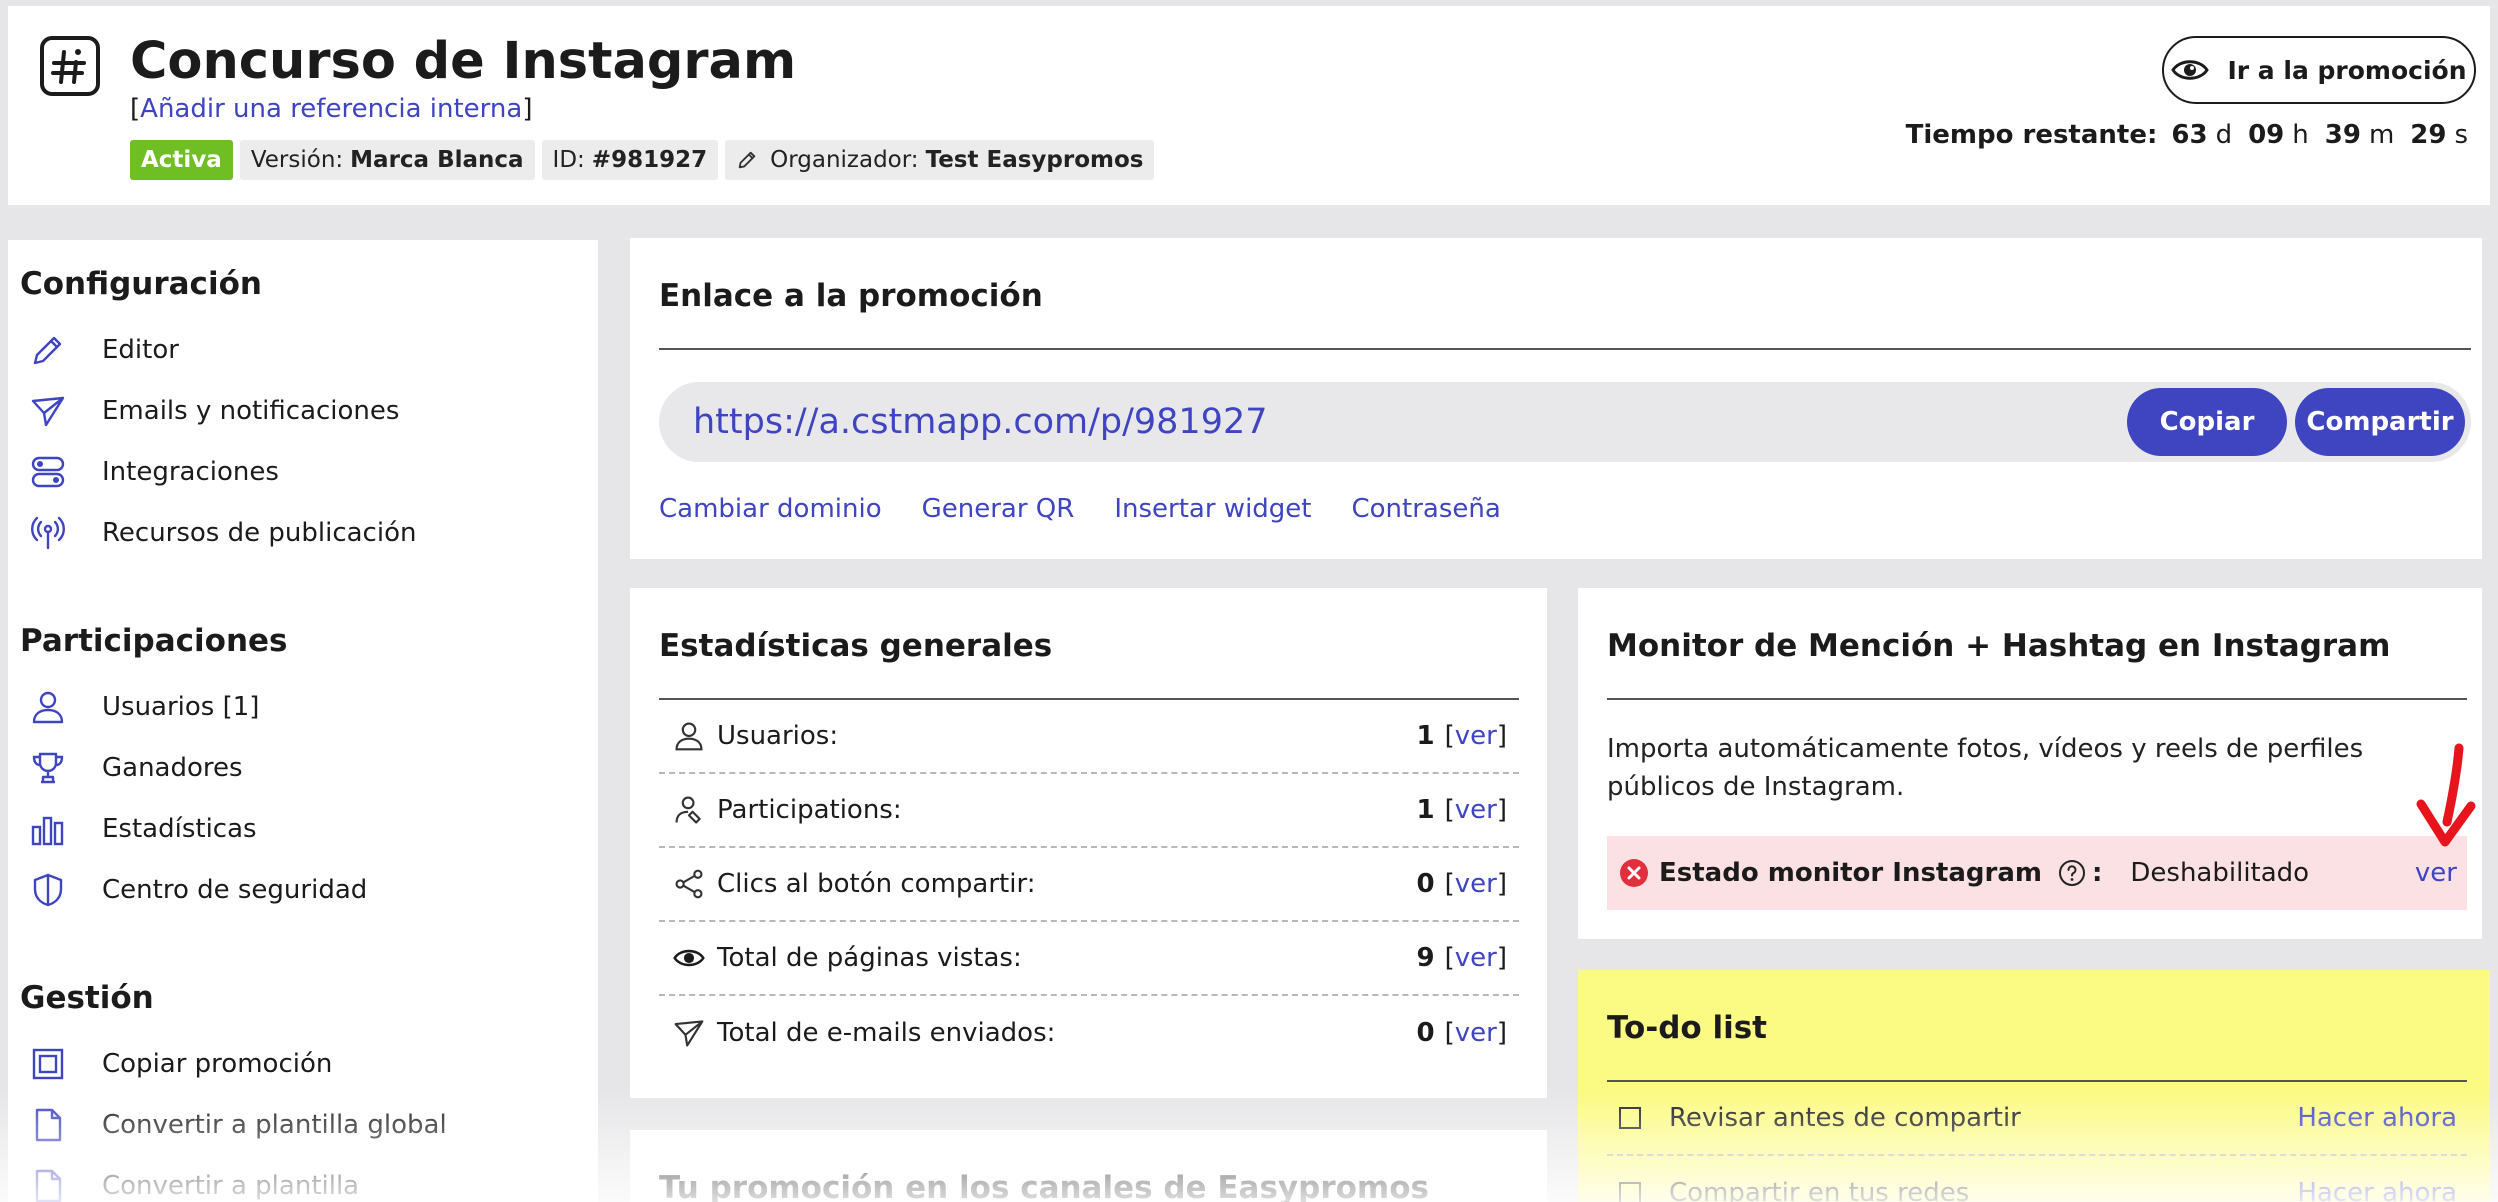 The width and height of the screenshot is (2498, 1202). Describe the element at coordinates (770, 509) in the screenshot. I see `change-domain-link: Cambiar dominio` at that location.